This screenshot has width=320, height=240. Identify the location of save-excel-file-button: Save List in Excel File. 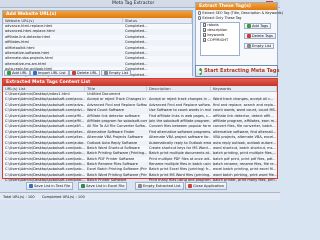
(103, 186).